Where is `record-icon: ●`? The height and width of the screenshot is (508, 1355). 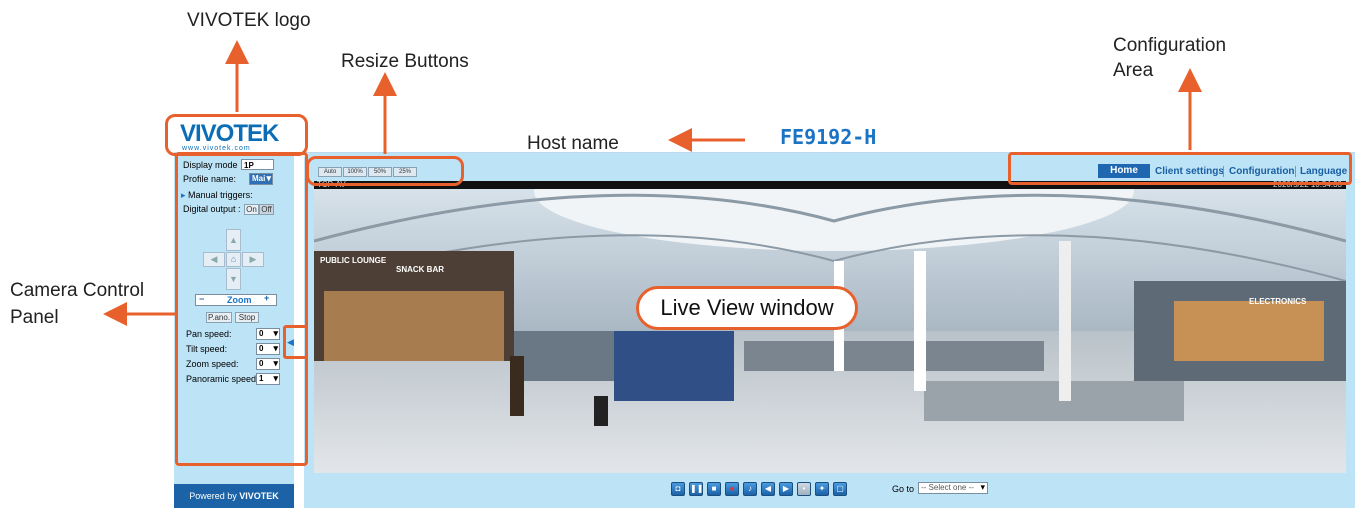
record-icon: ● is located at coordinates (732, 489).